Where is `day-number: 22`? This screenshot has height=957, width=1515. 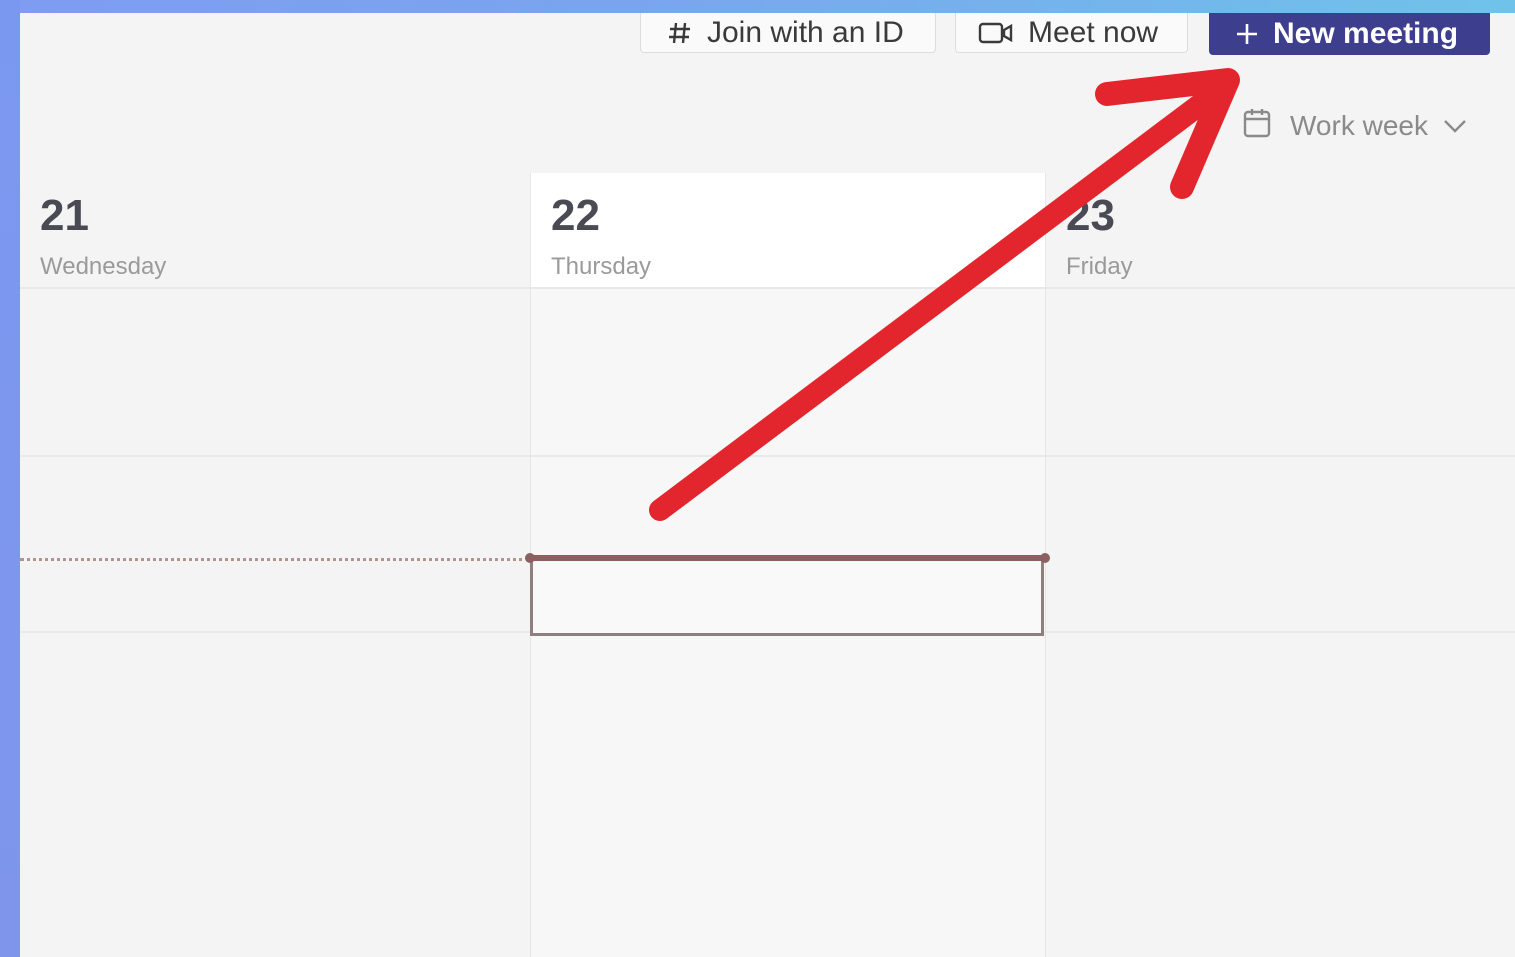
day-number: 22 is located at coordinates (575, 215).